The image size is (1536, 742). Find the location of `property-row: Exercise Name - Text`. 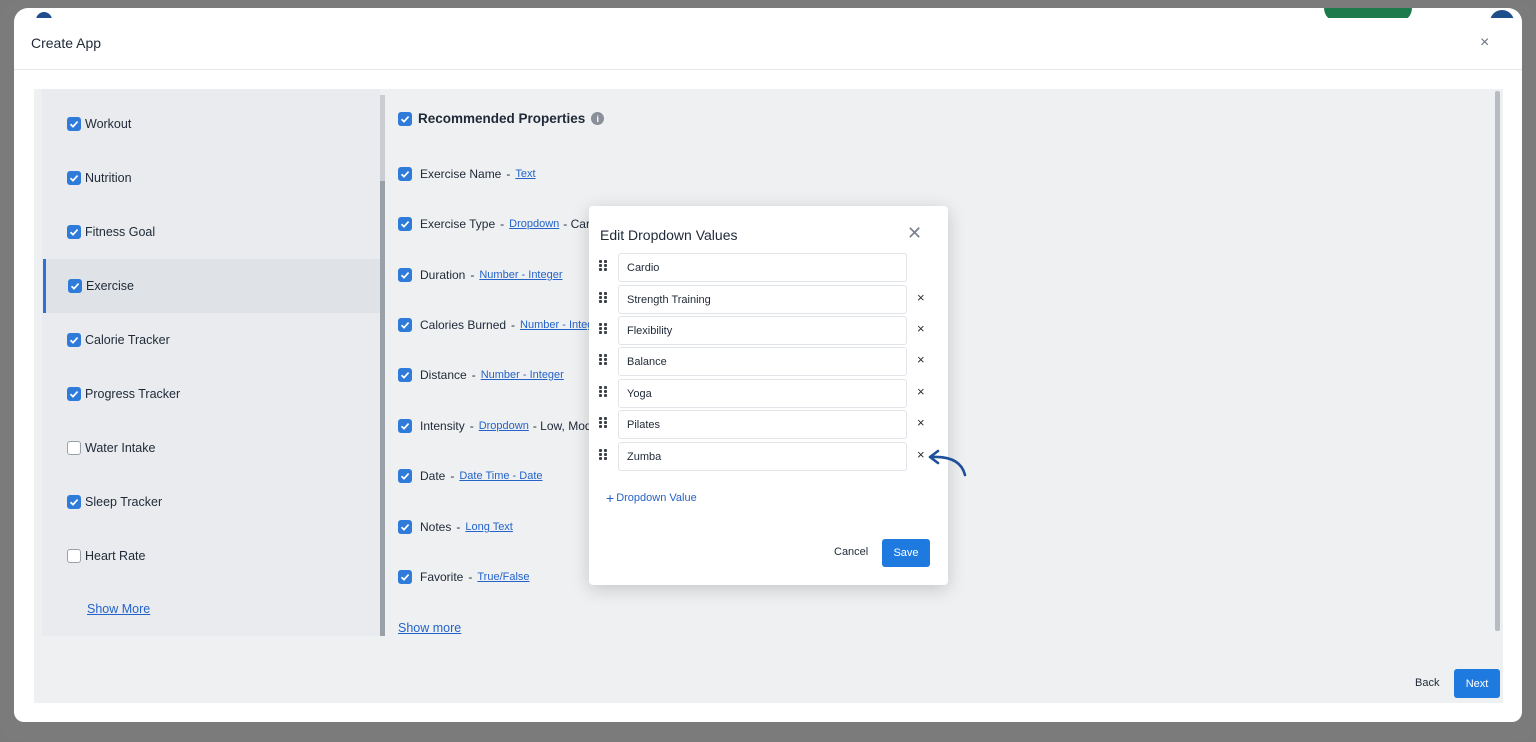

property-row: Exercise Name - Text is located at coordinates (467, 174).